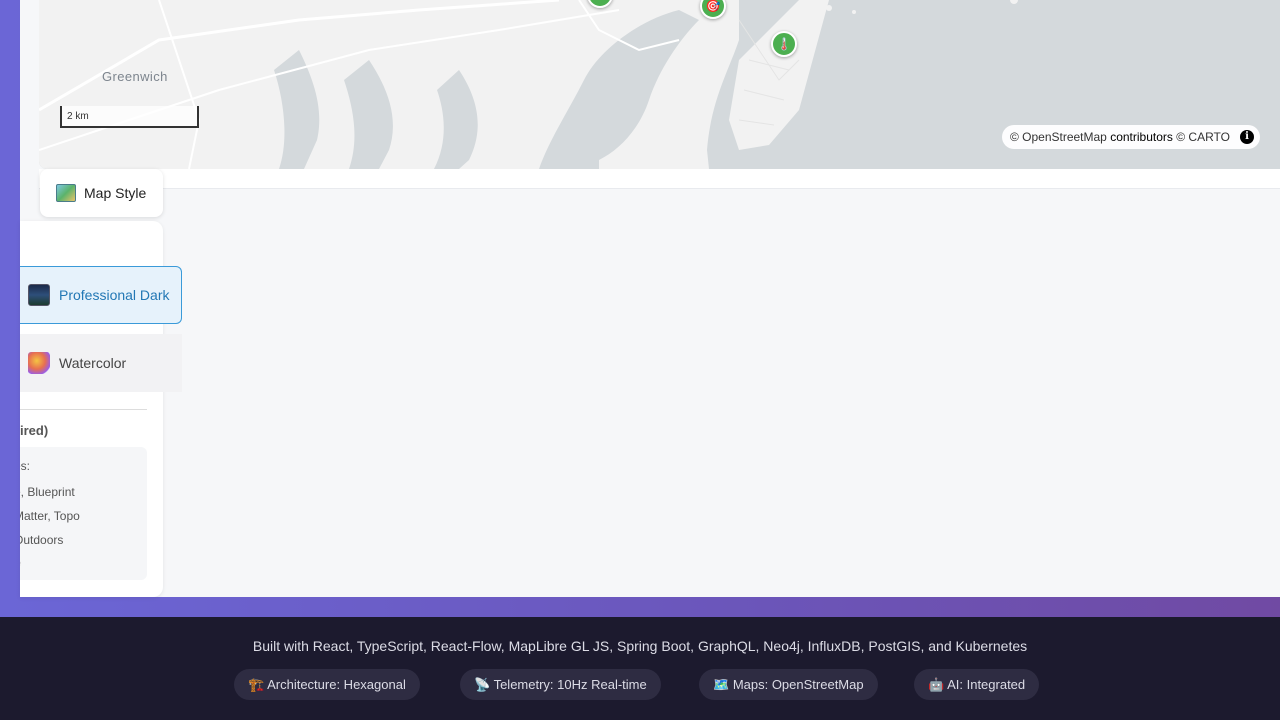 The width and height of the screenshot is (1280, 720). What do you see at coordinates (1141, 137) in the screenshot?
I see `attribution-contributors-link: contributors` at bounding box center [1141, 137].